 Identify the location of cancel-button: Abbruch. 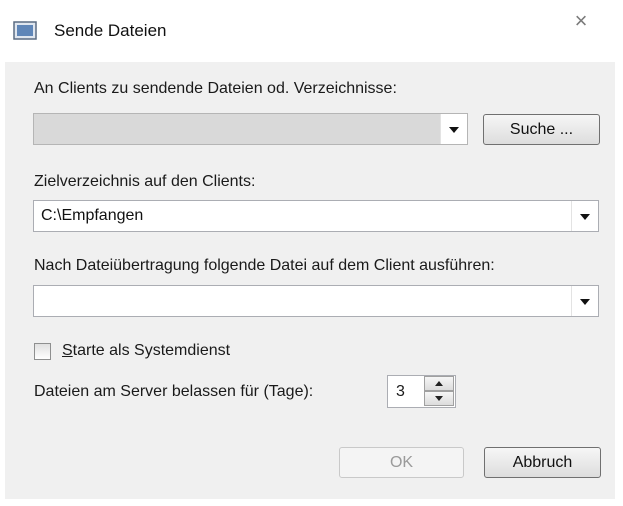
(542, 462).